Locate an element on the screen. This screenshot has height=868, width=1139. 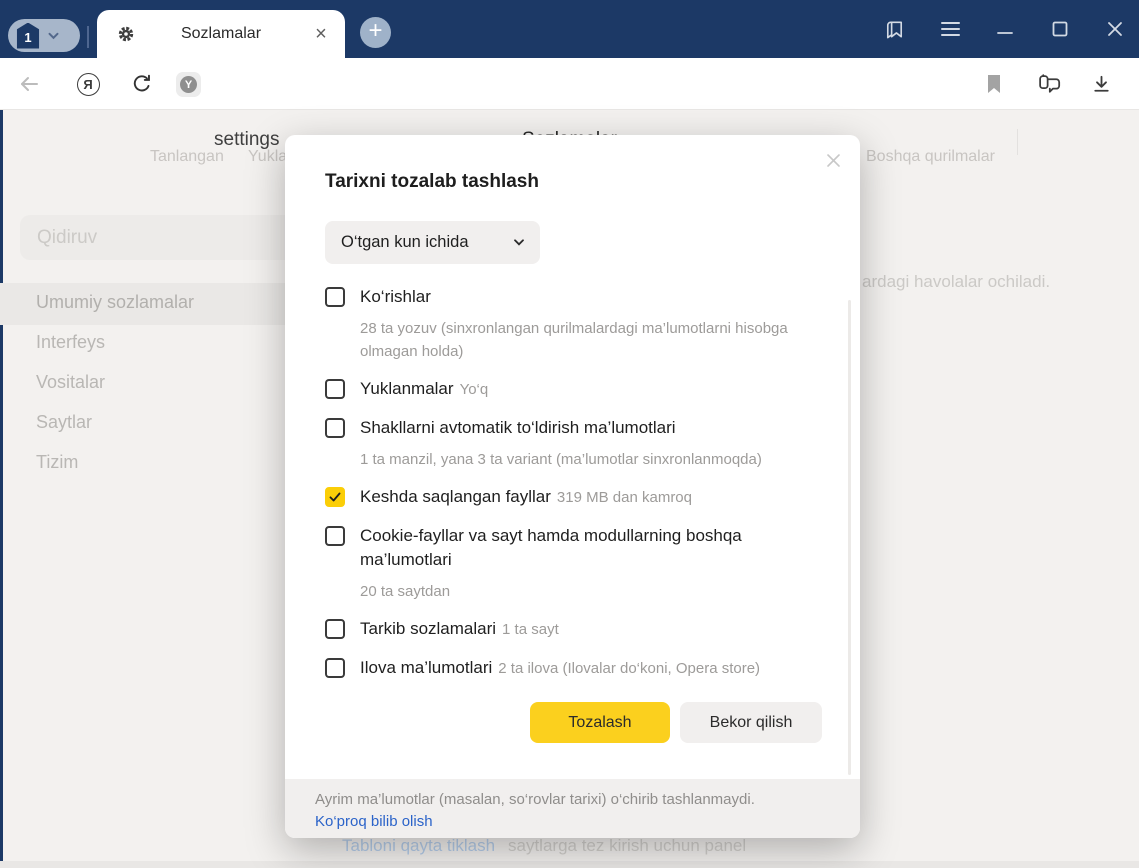
item-inline-note: 1 ta sayt is located at coordinates (530, 629).